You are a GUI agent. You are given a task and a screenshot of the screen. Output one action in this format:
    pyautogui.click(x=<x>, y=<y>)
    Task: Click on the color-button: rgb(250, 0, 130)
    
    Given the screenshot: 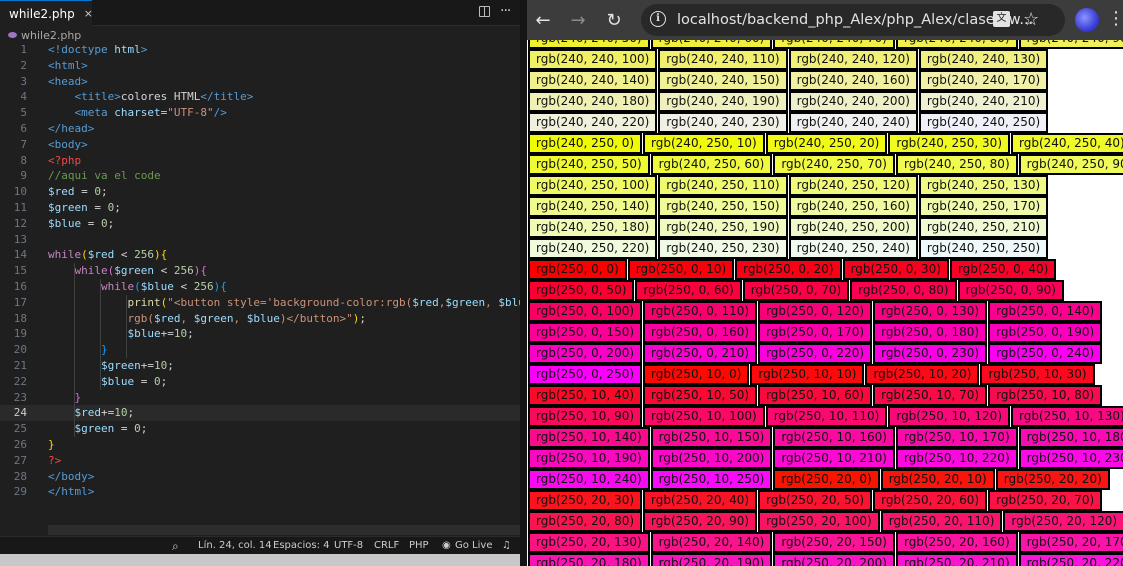 What is the action you would take?
    pyautogui.click(x=930, y=311)
    